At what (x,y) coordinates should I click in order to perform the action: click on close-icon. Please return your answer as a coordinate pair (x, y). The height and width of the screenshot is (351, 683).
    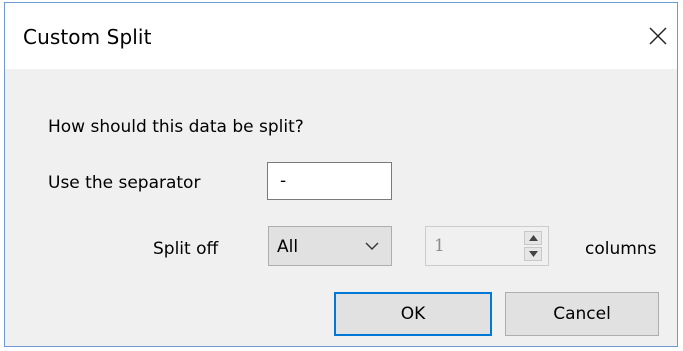
    Looking at the image, I should click on (658, 36).